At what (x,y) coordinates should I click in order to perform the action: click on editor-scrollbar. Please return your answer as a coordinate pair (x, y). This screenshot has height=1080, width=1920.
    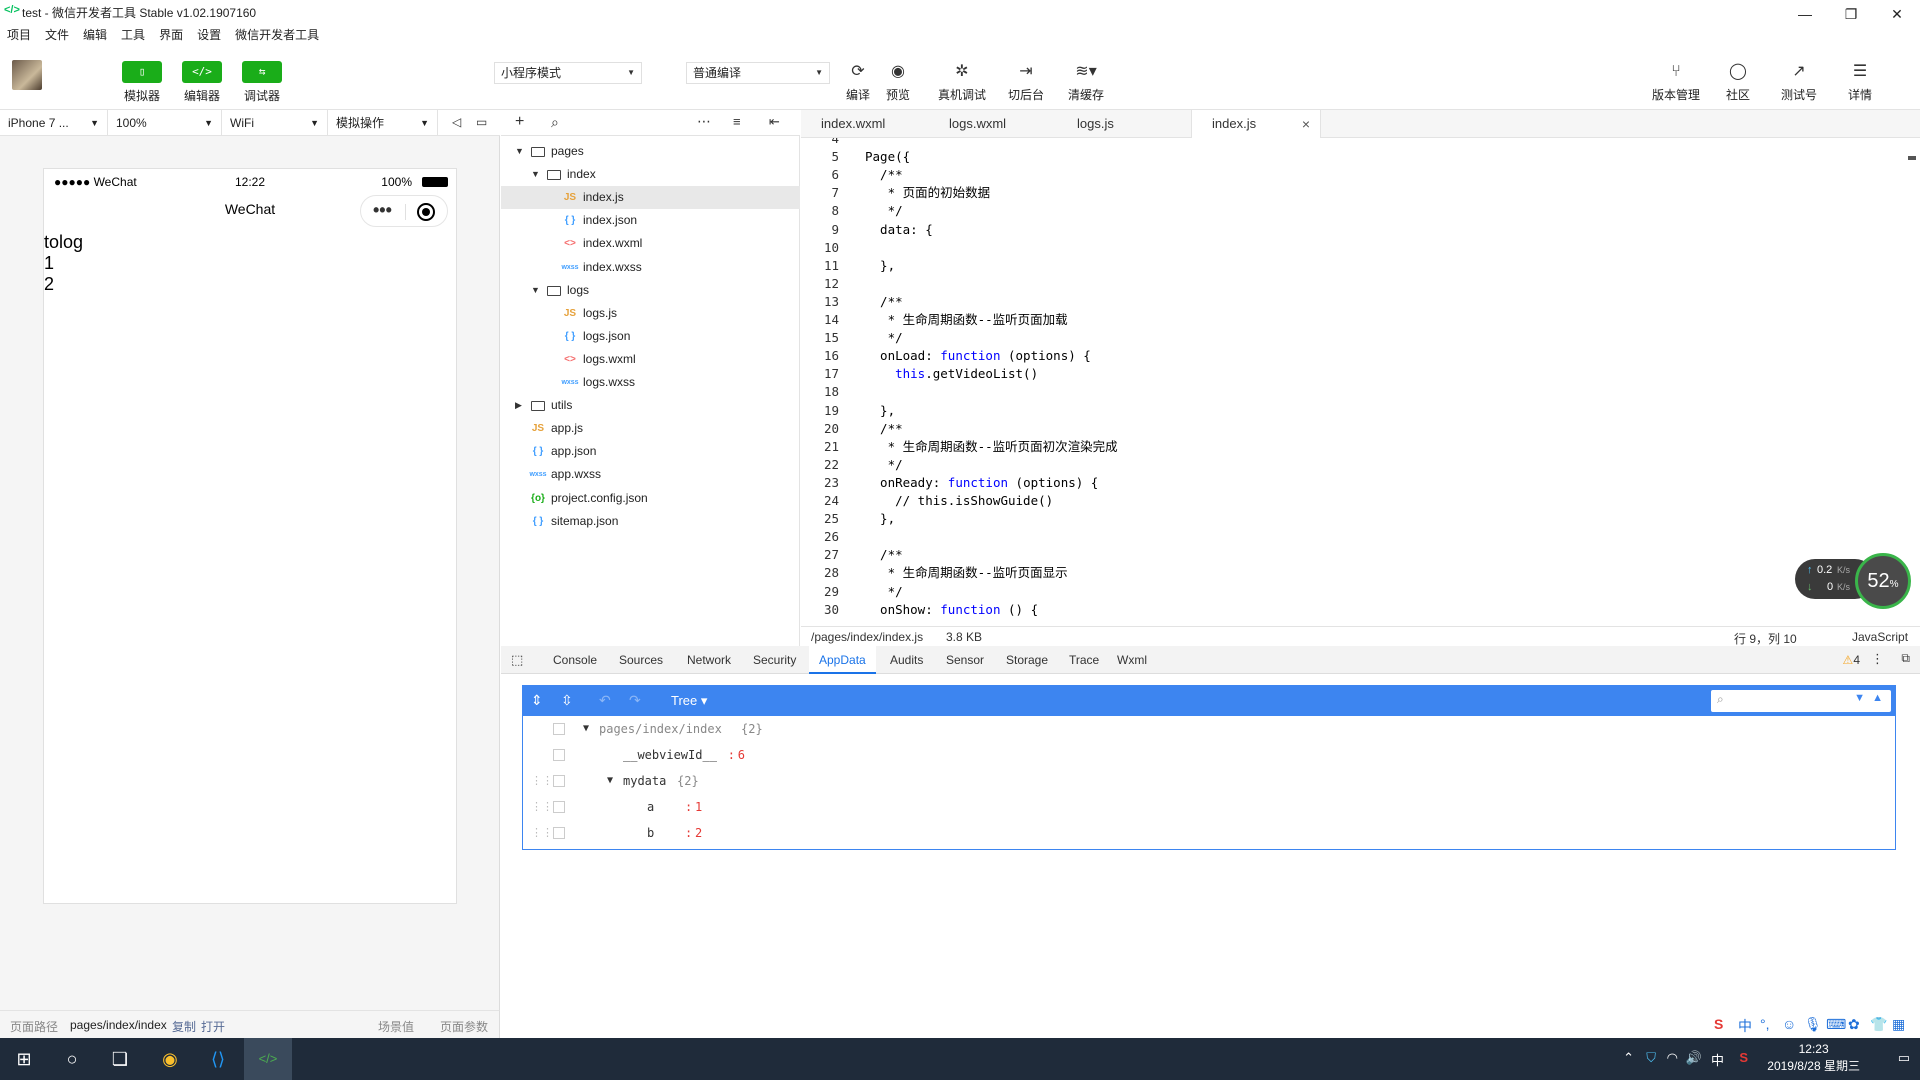
    Looking at the image, I should click on (1912, 158).